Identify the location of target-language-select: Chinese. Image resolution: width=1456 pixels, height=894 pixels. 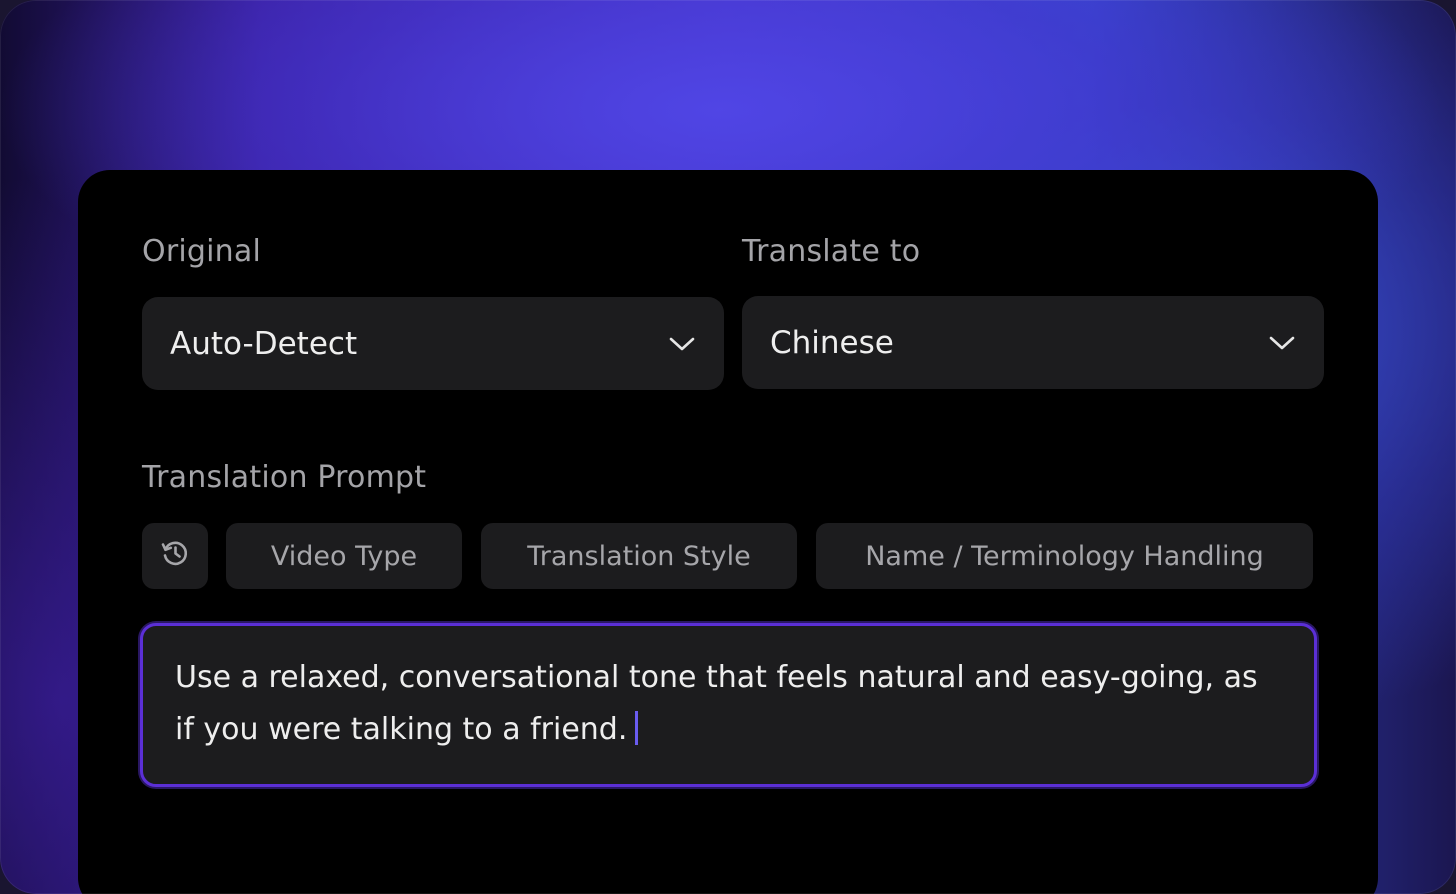
(1033, 342).